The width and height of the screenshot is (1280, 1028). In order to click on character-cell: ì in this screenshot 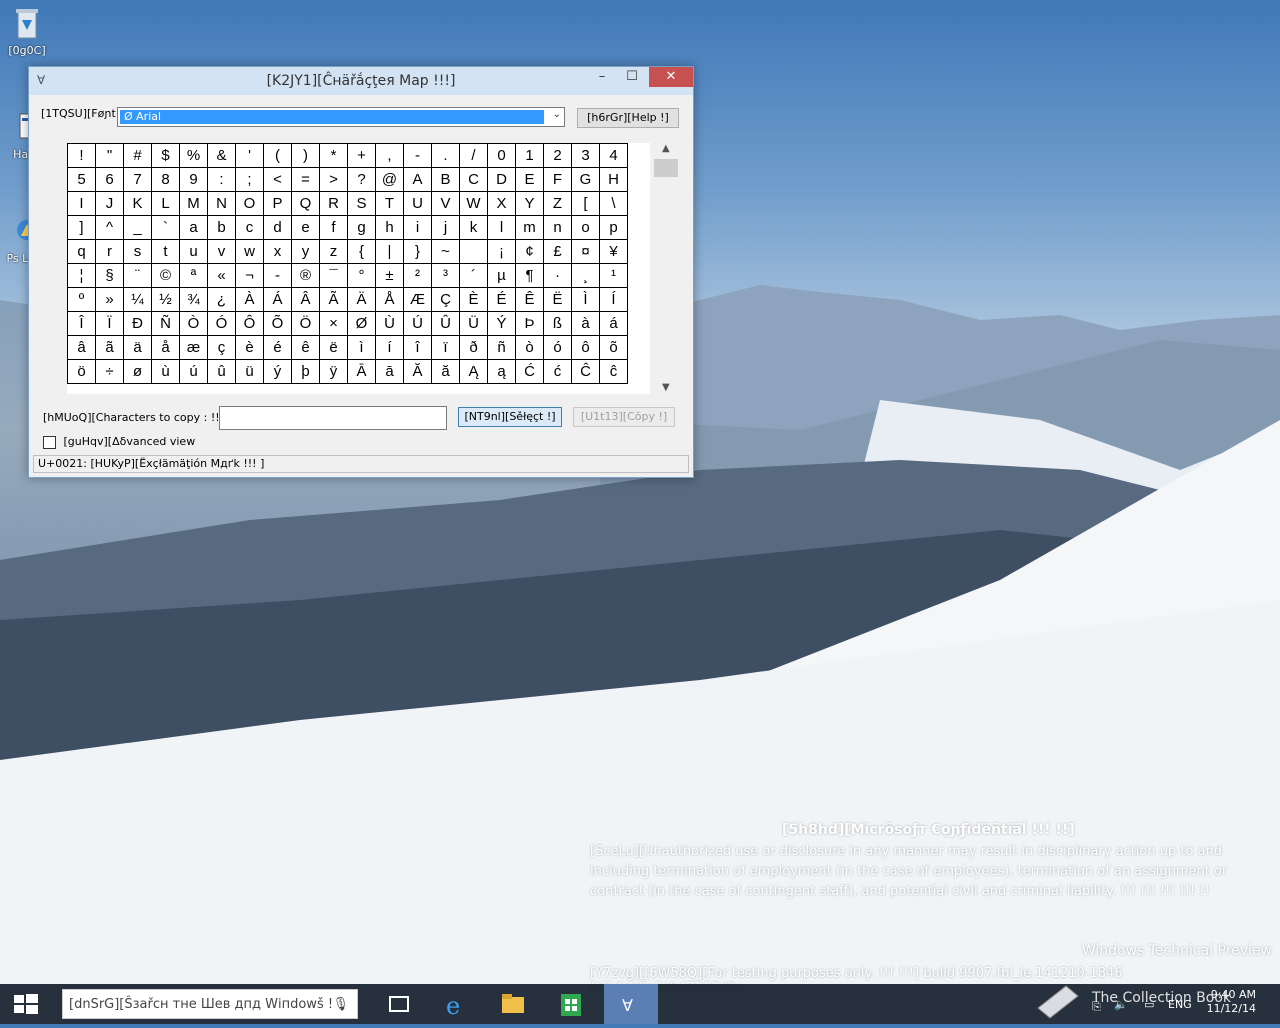, I will do `click(361, 347)`.